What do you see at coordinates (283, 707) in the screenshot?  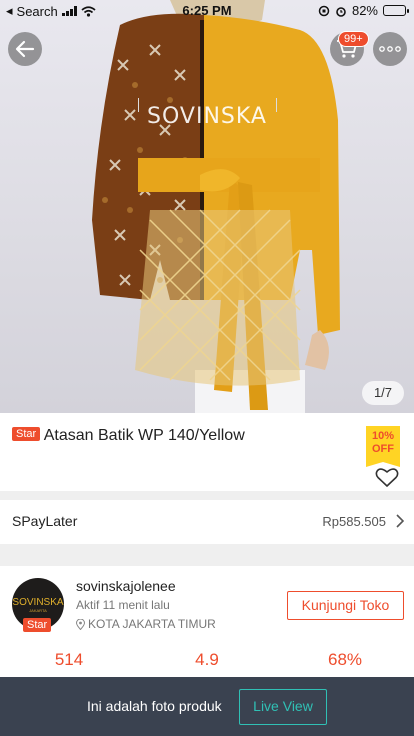 I see `live-view-button: Live View` at bounding box center [283, 707].